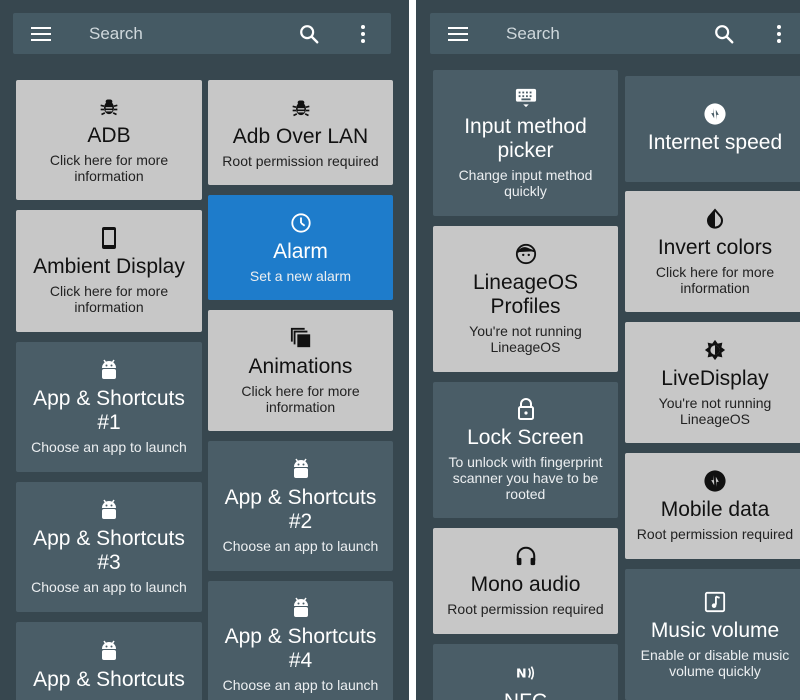 The image size is (800, 700). Describe the element at coordinates (525, 183) in the screenshot. I see `tile-subtitle: Change input method quickly` at that location.